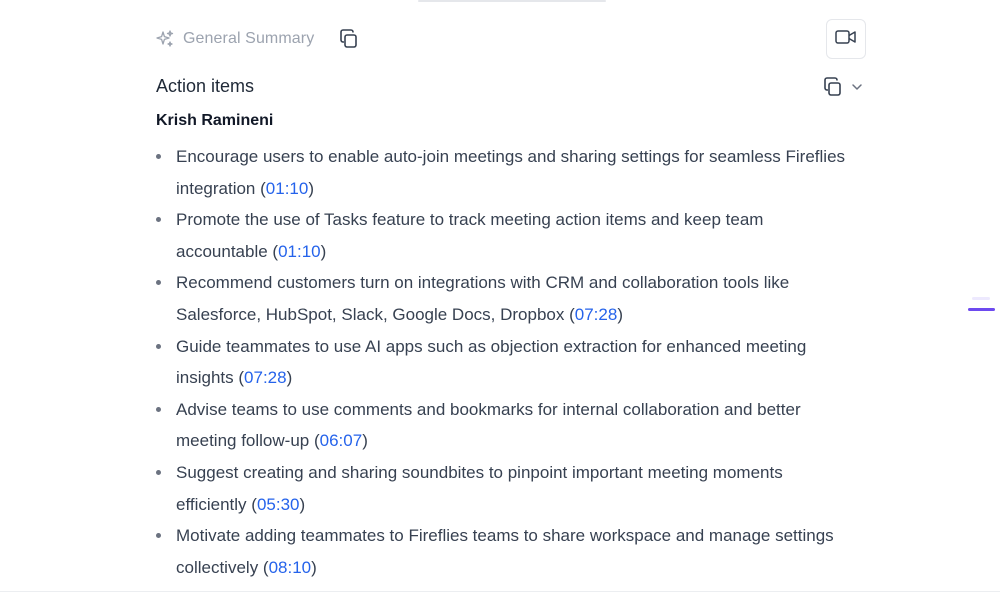 This screenshot has width=1000, height=600. Describe the element at coordinates (205, 86) in the screenshot. I see `action-items-heading: Action items` at that location.